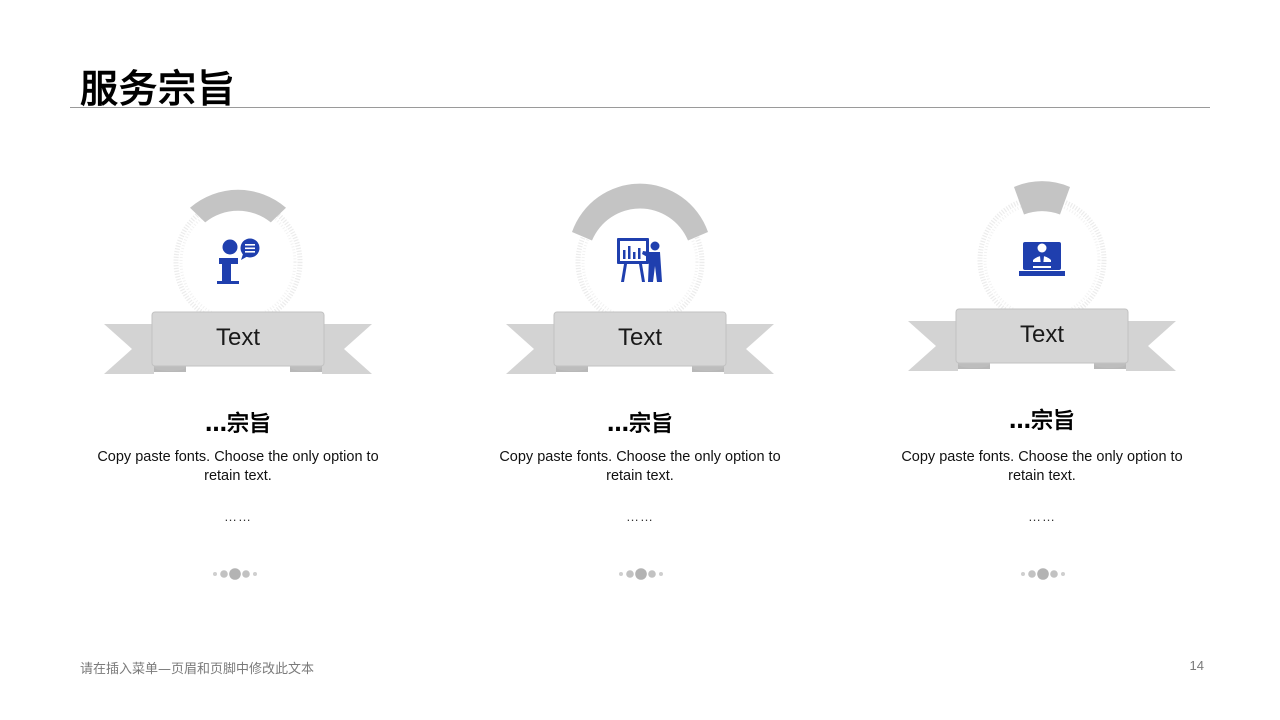 The width and height of the screenshot is (1280, 720). Describe the element at coordinates (197, 669) in the screenshot. I see `footer-text: 请在插入菜单—页眉和页脚中修改此文本` at that location.